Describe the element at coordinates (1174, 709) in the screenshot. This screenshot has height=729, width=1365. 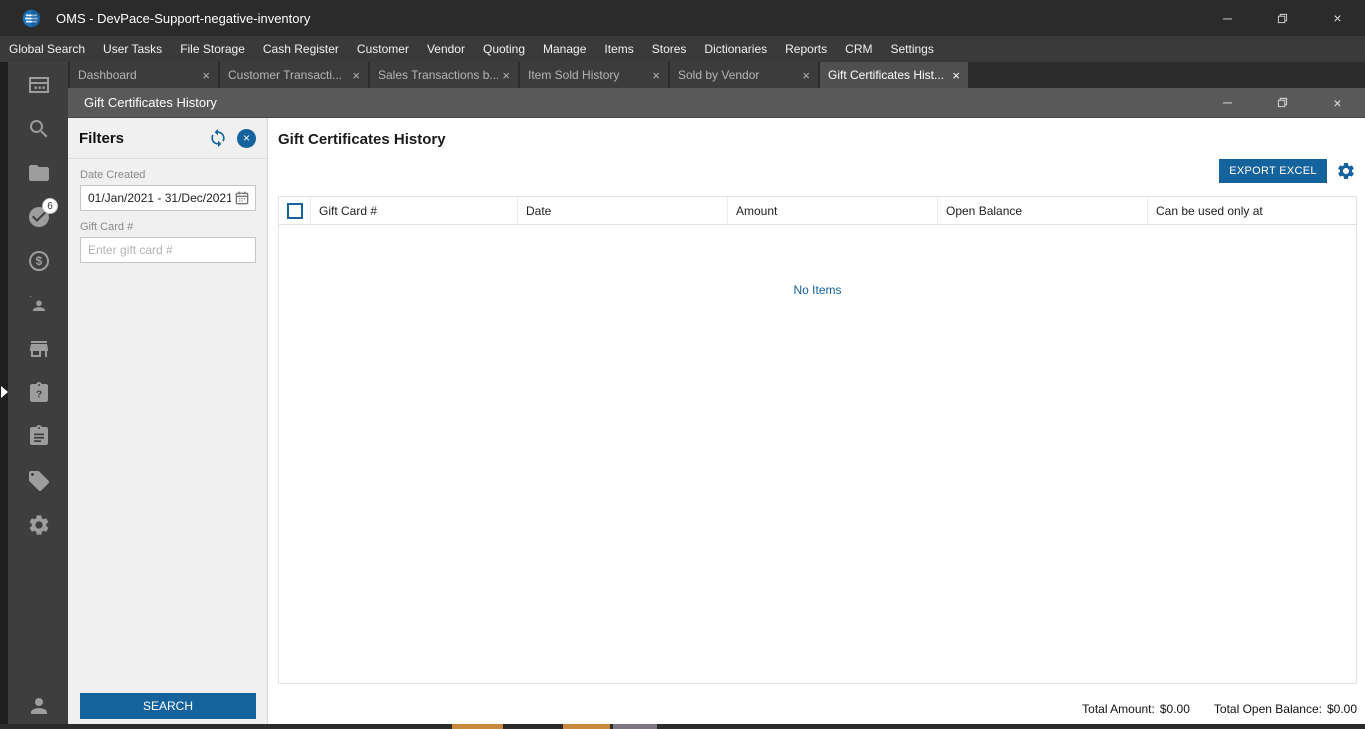
I see `total-amount-value: $0.00` at that location.